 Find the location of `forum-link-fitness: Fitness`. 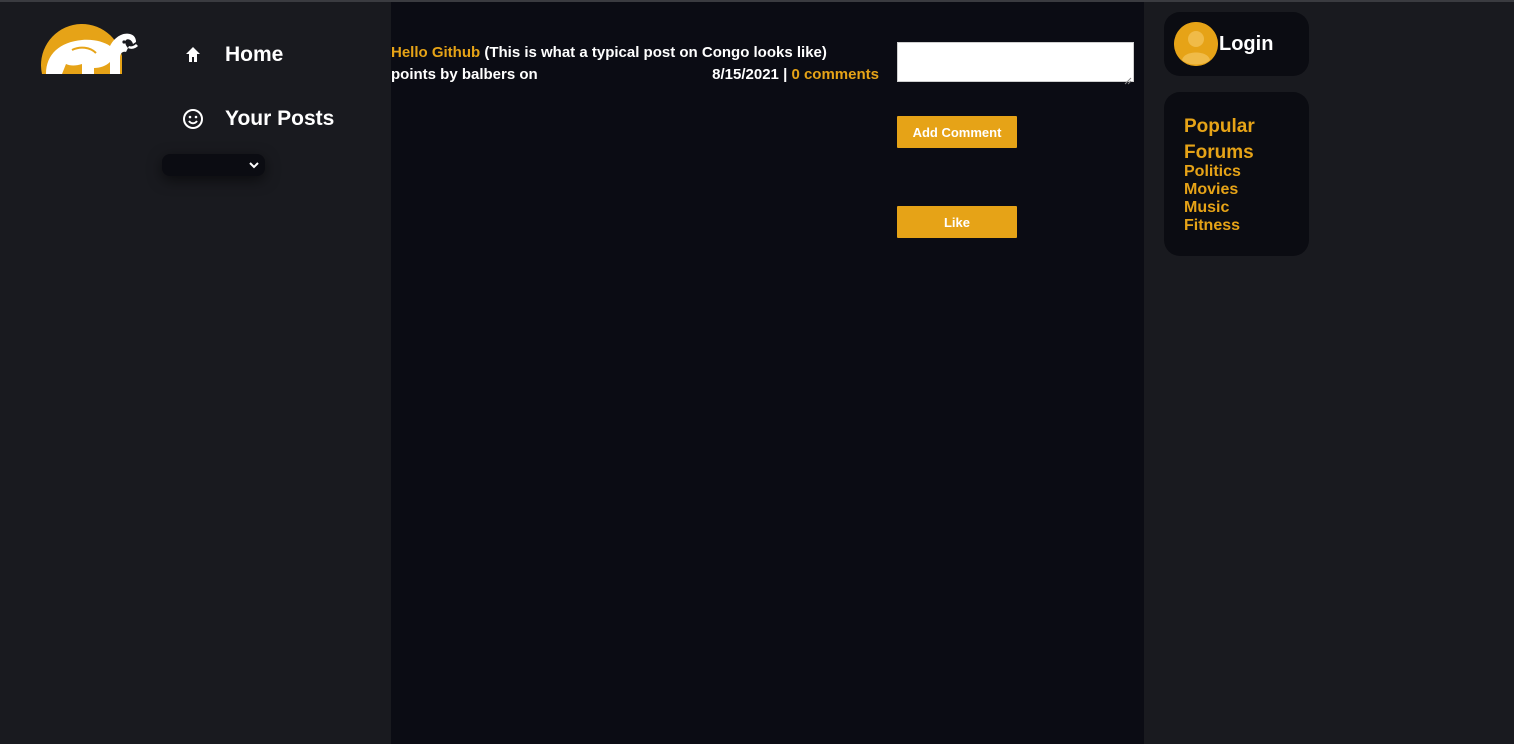

forum-link-fitness: Fitness is located at coordinates (1212, 226).